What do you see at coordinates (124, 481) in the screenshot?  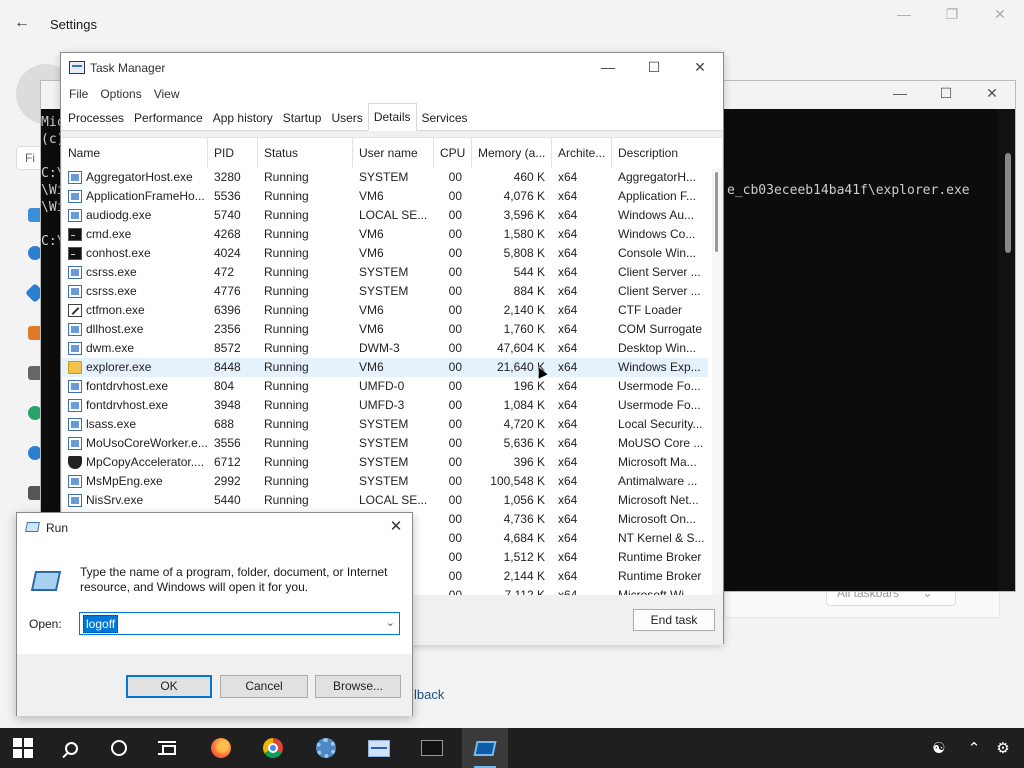 I see `process-name: MsMpEng.exe` at bounding box center [124, 481].